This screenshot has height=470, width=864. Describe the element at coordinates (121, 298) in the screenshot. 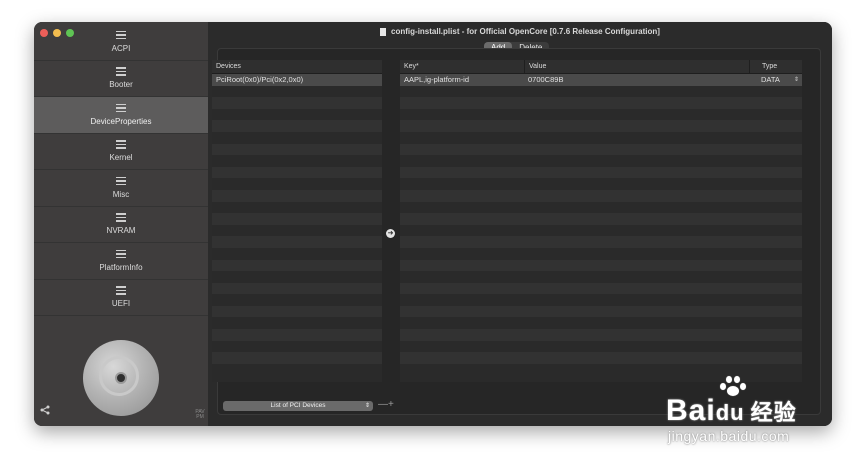

I see `sidebar-item-uefi: UEFI` at that location.